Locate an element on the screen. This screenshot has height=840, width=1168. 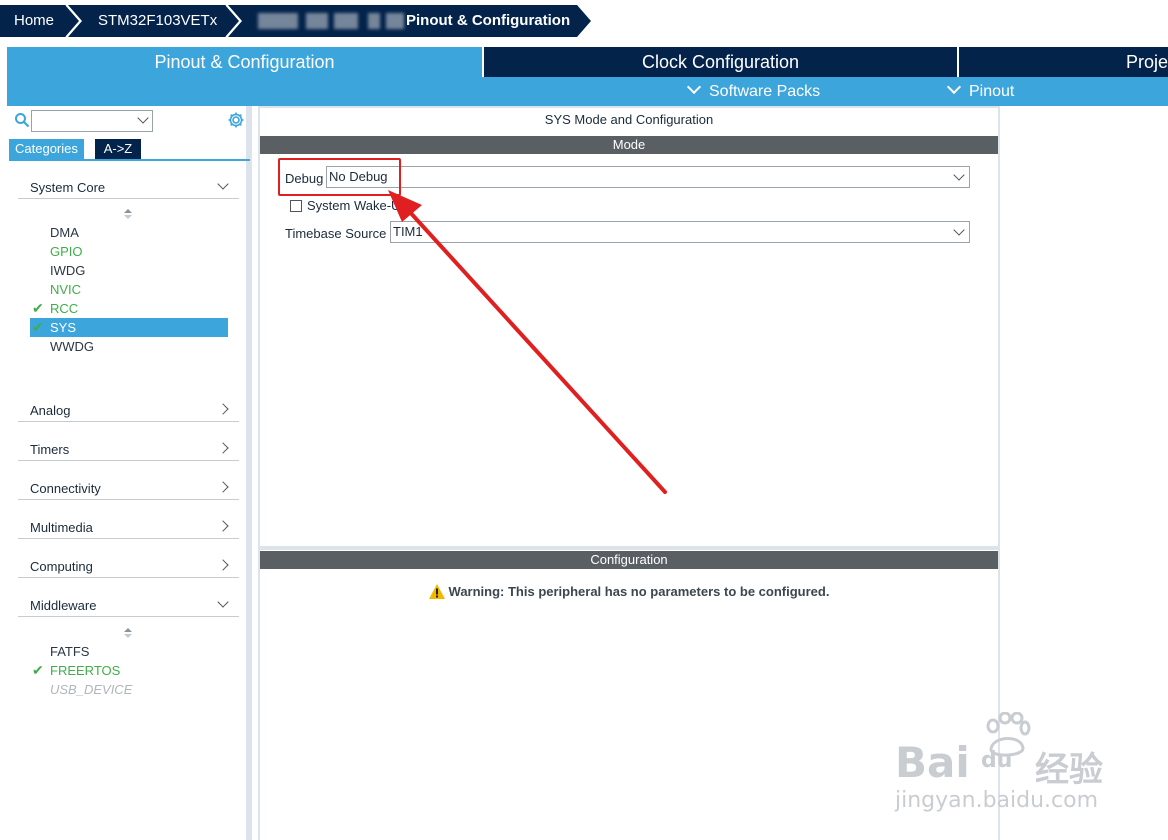
list-item-gpio: GPIO is located at coordinates (129, 251).